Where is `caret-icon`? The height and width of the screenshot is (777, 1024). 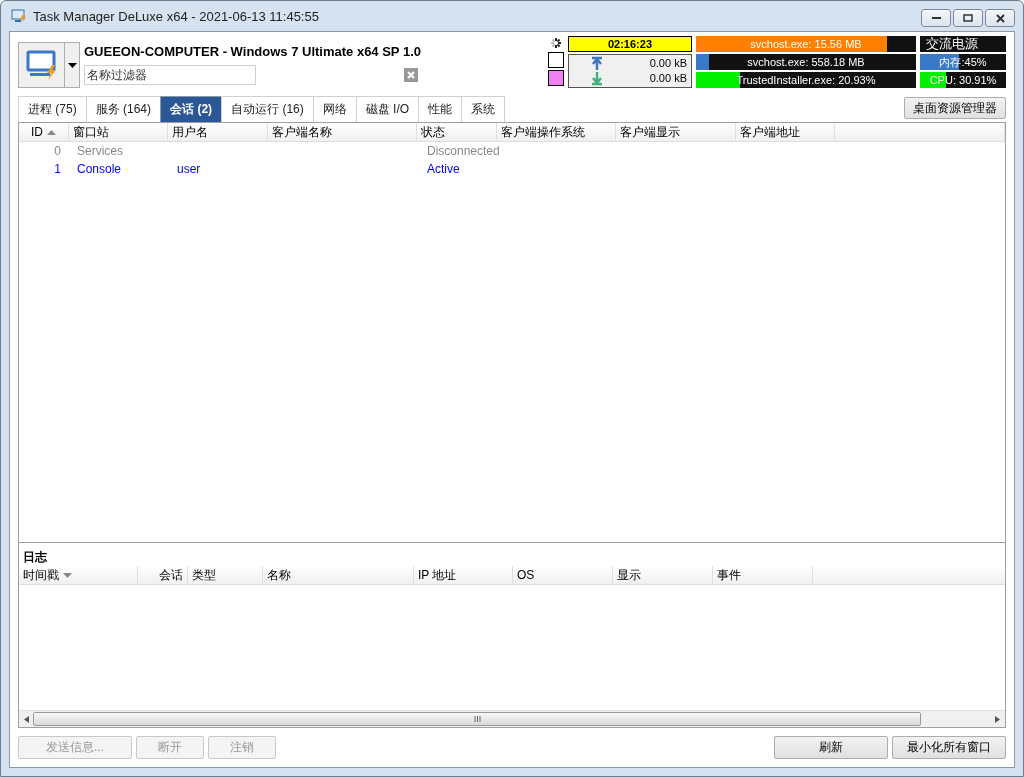
caret-icon is located at coordinates (72, 65).